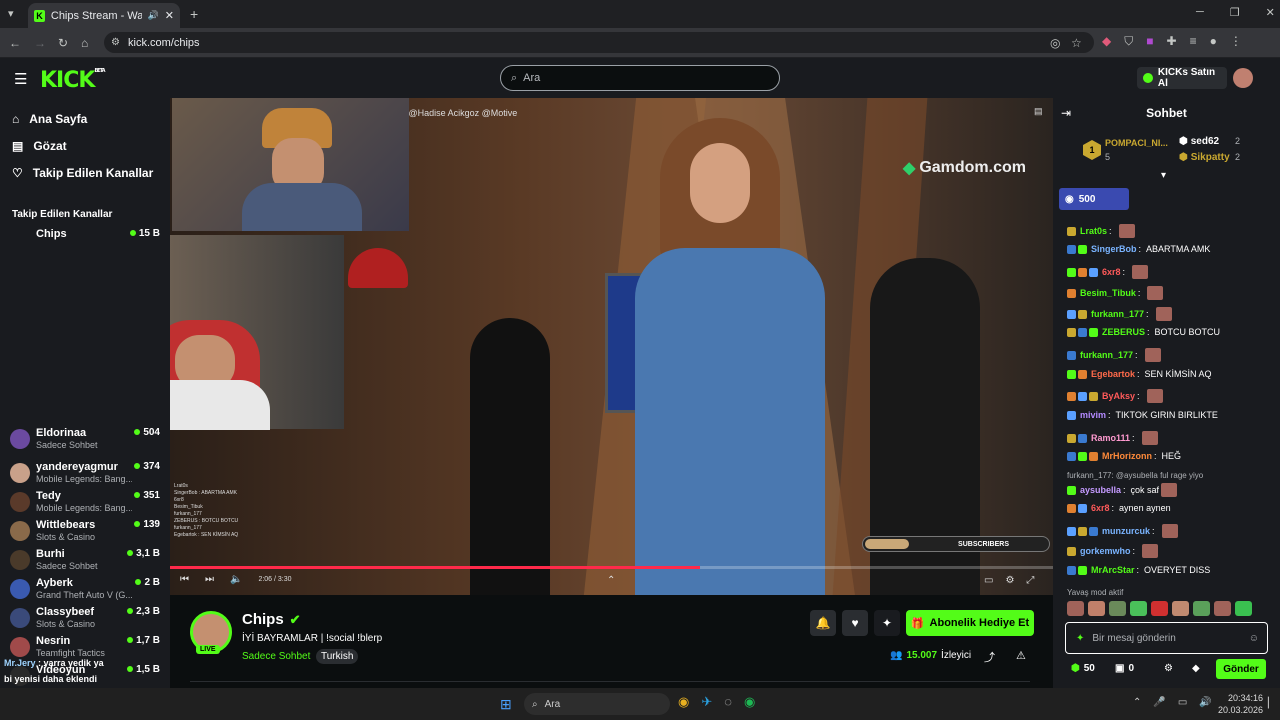  I want to click on settings-icon: ⚙, so click(1009, 580).